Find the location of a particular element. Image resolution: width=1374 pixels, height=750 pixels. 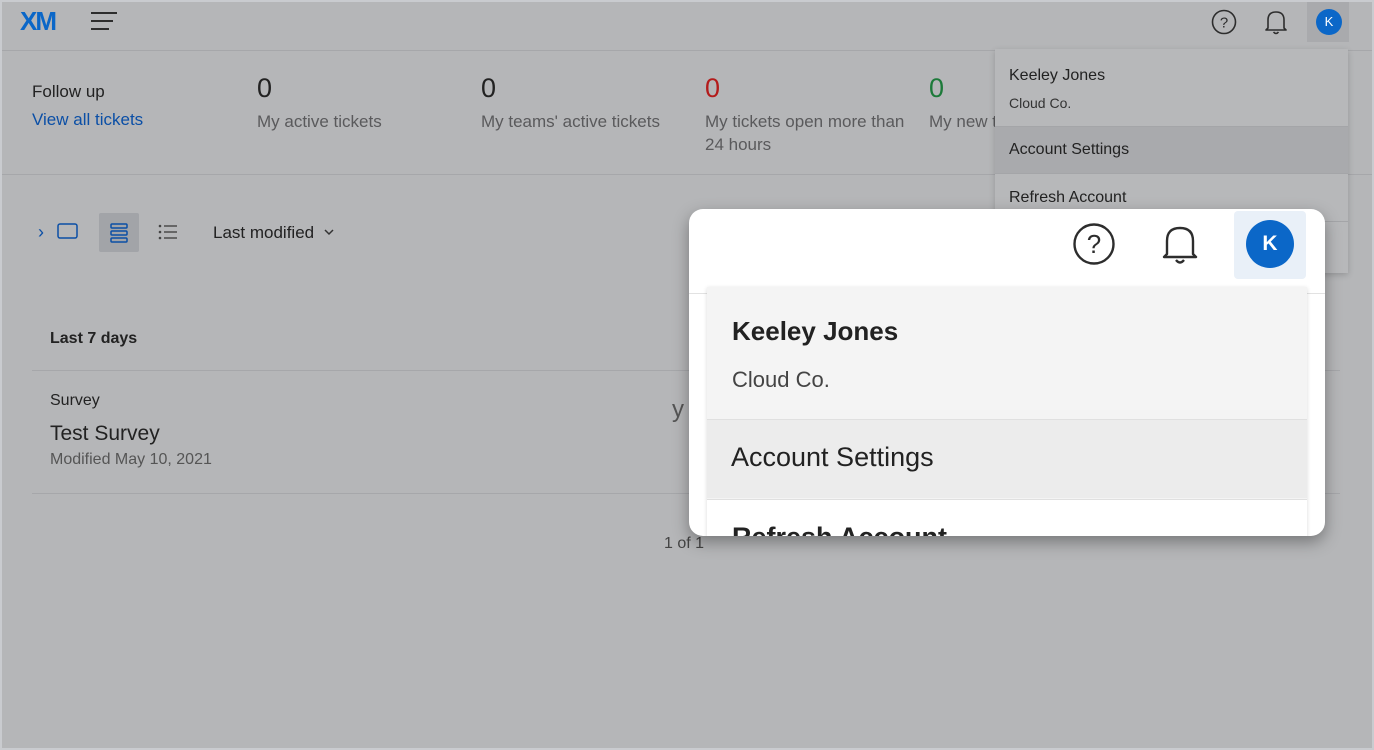

stat-open-24h: 0 My tickets open more than 24 hours is located at coordinates (805, 114).